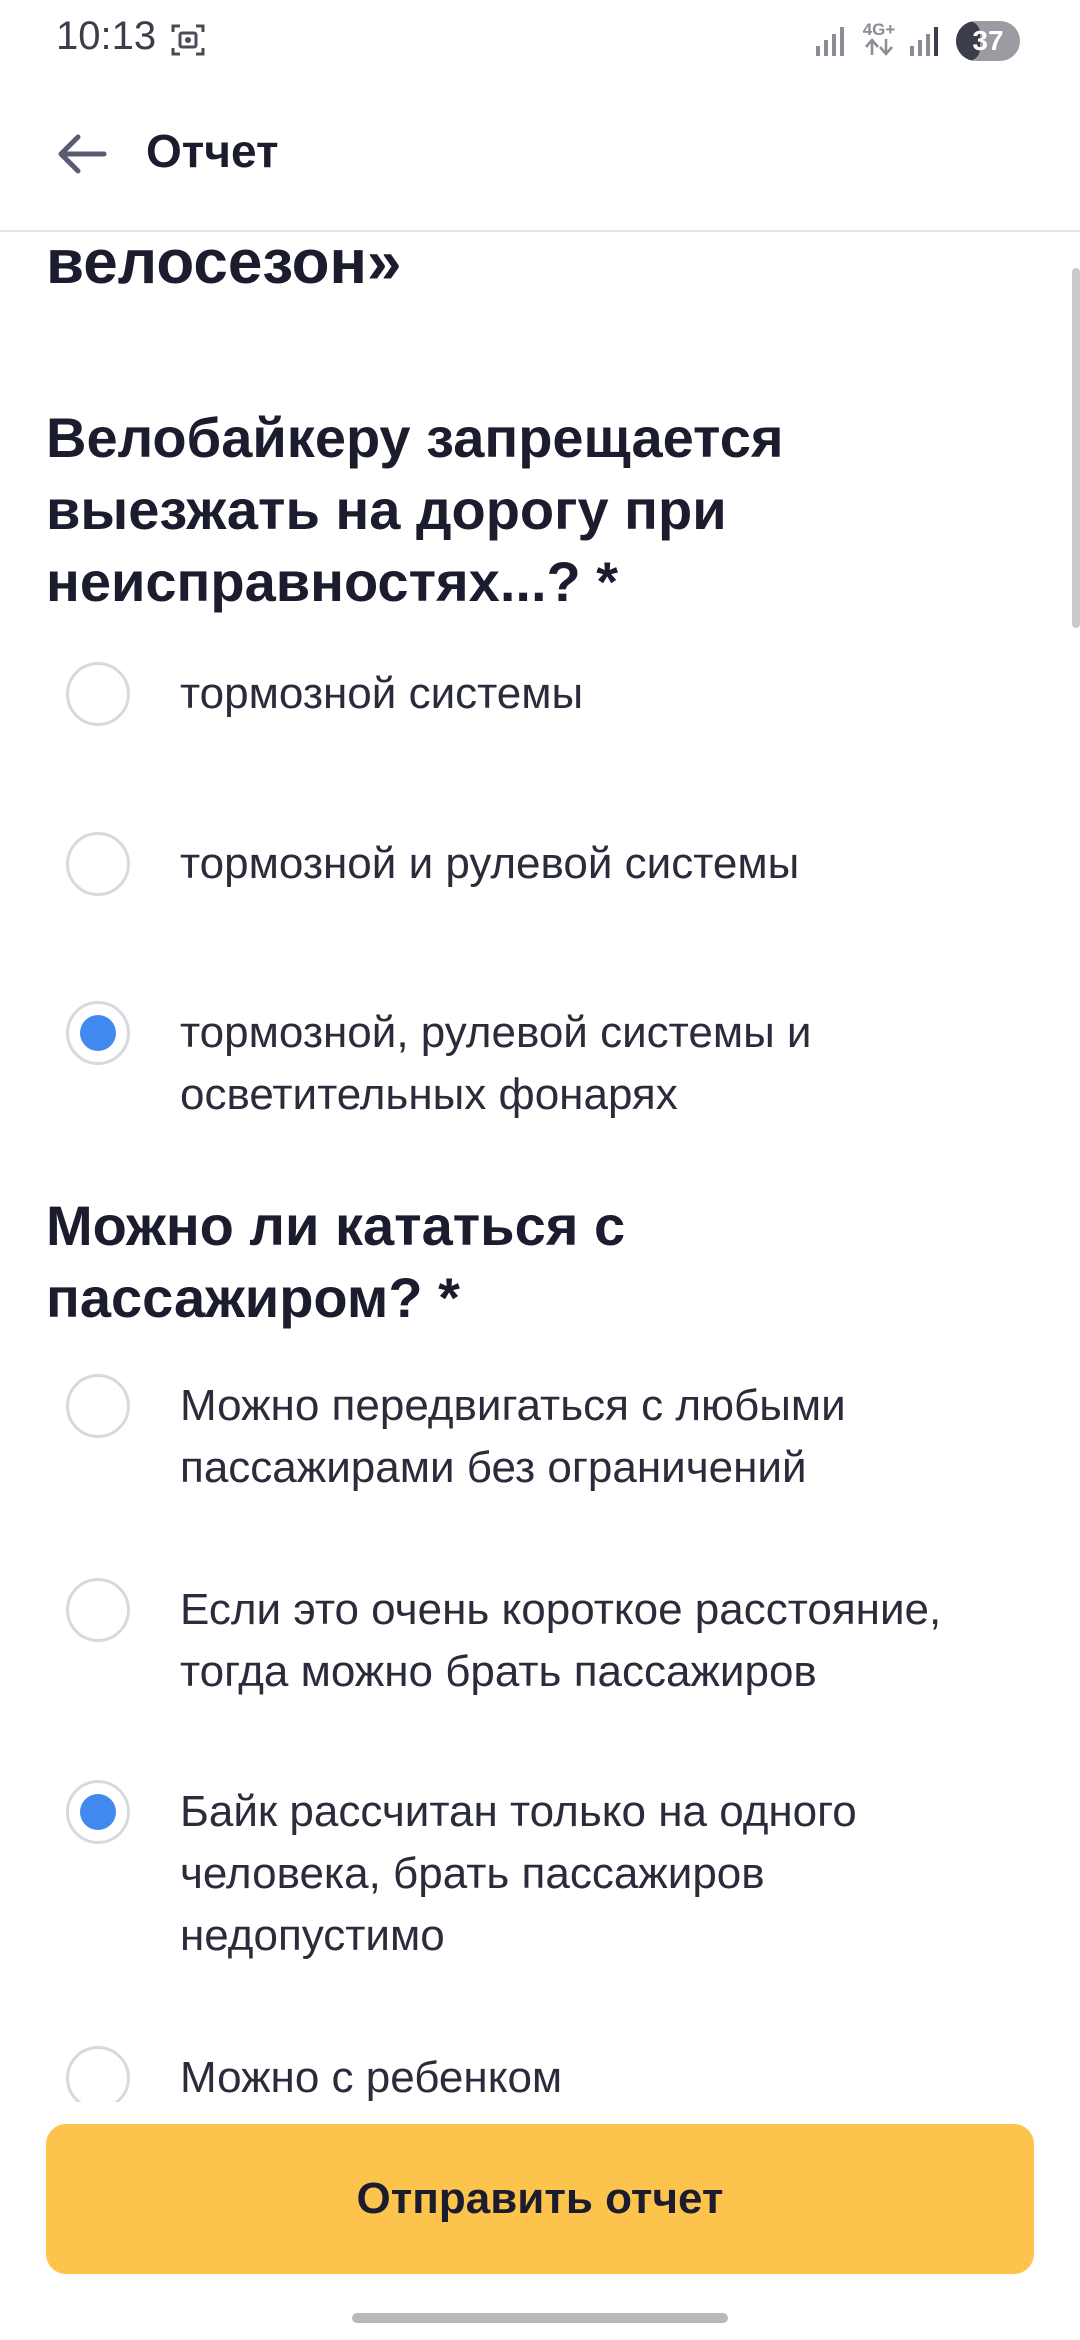 This screenshot has height=2340, width=1080. I want to click on network-indicator: 4G+, so click(879, 41).